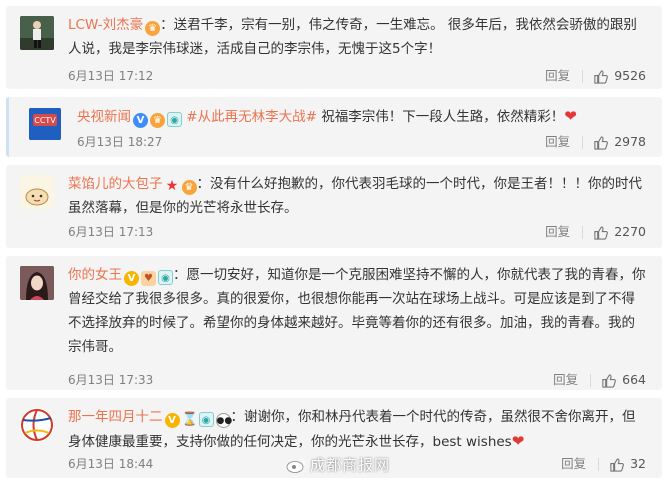 The width and height of the screenshot is (670, 485). What do you see at coordinates (104, 117) in the screenshot?
I see `commenter-name: 央视新闻` at bounding box center [104, 117].